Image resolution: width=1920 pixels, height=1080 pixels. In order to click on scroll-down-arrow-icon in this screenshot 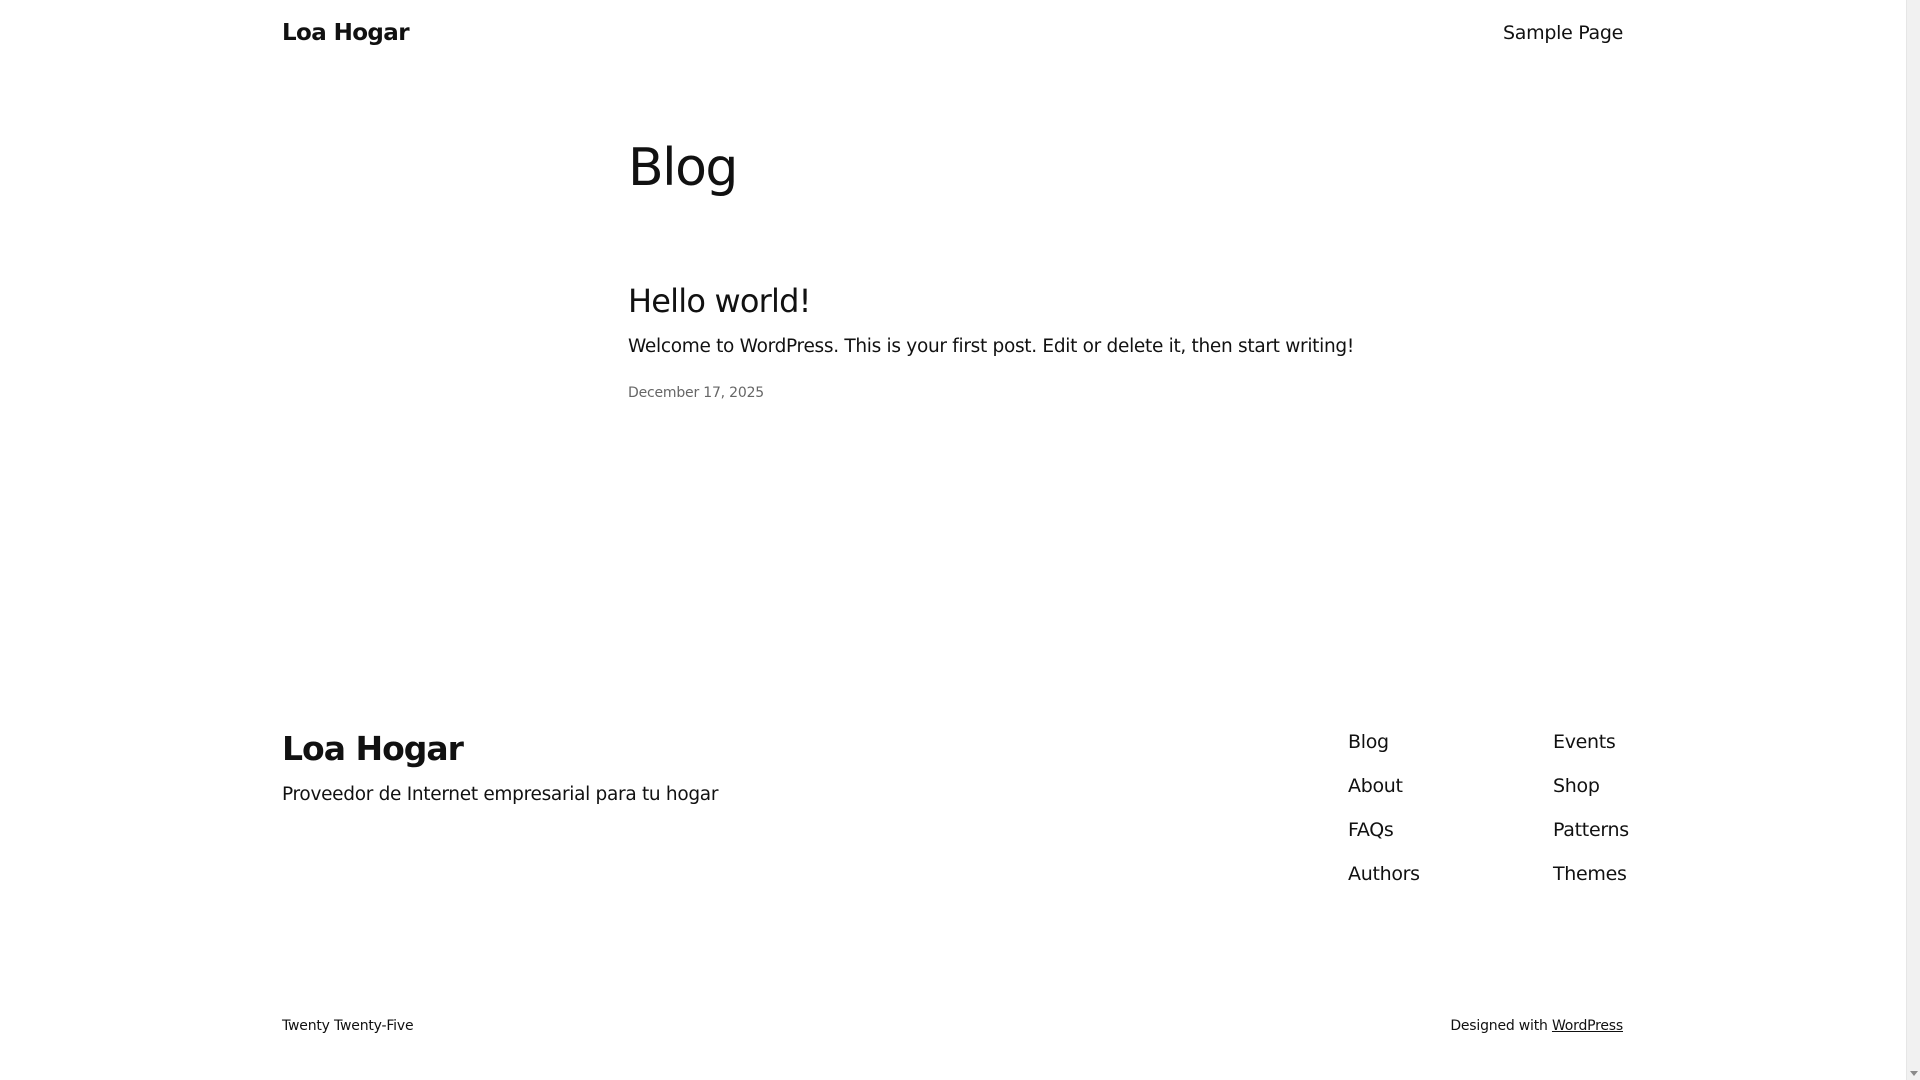, I will do `click(1914, 1073)`.